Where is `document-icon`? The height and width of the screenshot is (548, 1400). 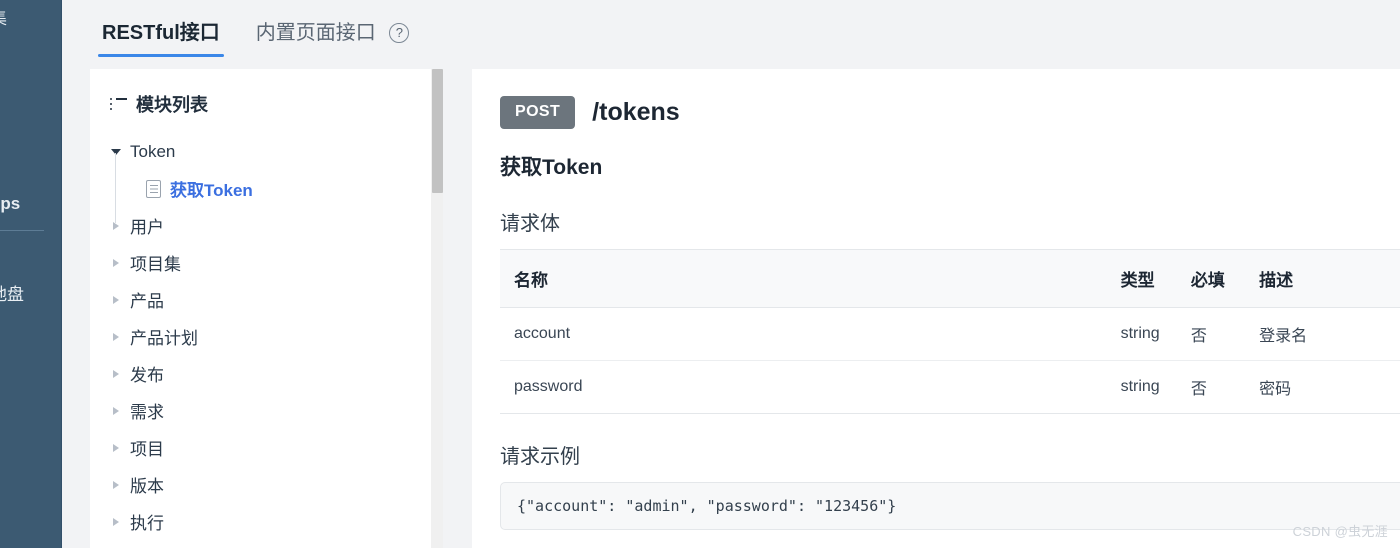 document-icon is located at coordinates (153, 188).